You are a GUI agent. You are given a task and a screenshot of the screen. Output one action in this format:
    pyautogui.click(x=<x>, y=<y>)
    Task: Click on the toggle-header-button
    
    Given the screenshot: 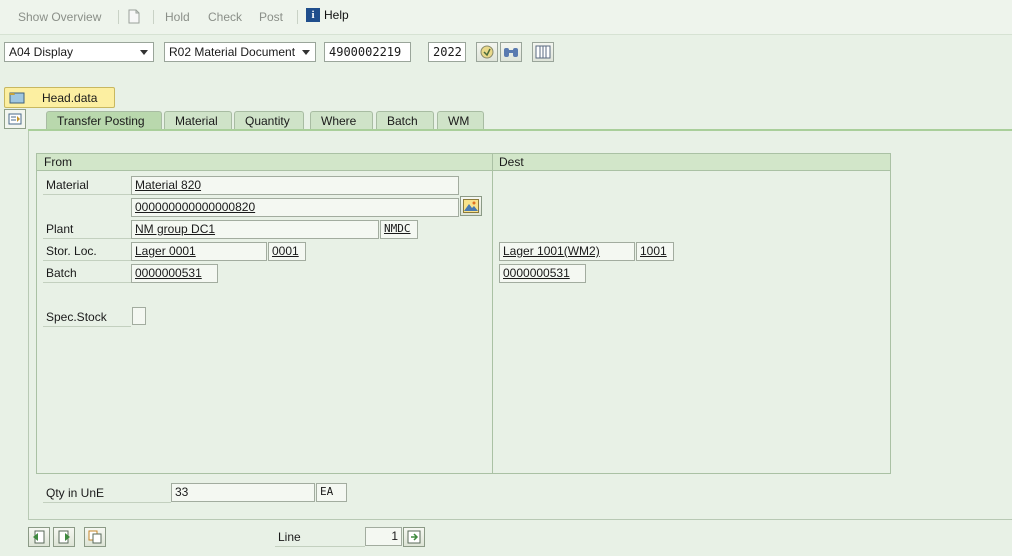 What is the action you would take?
    pyautogui.click(x=15, y=119)
    